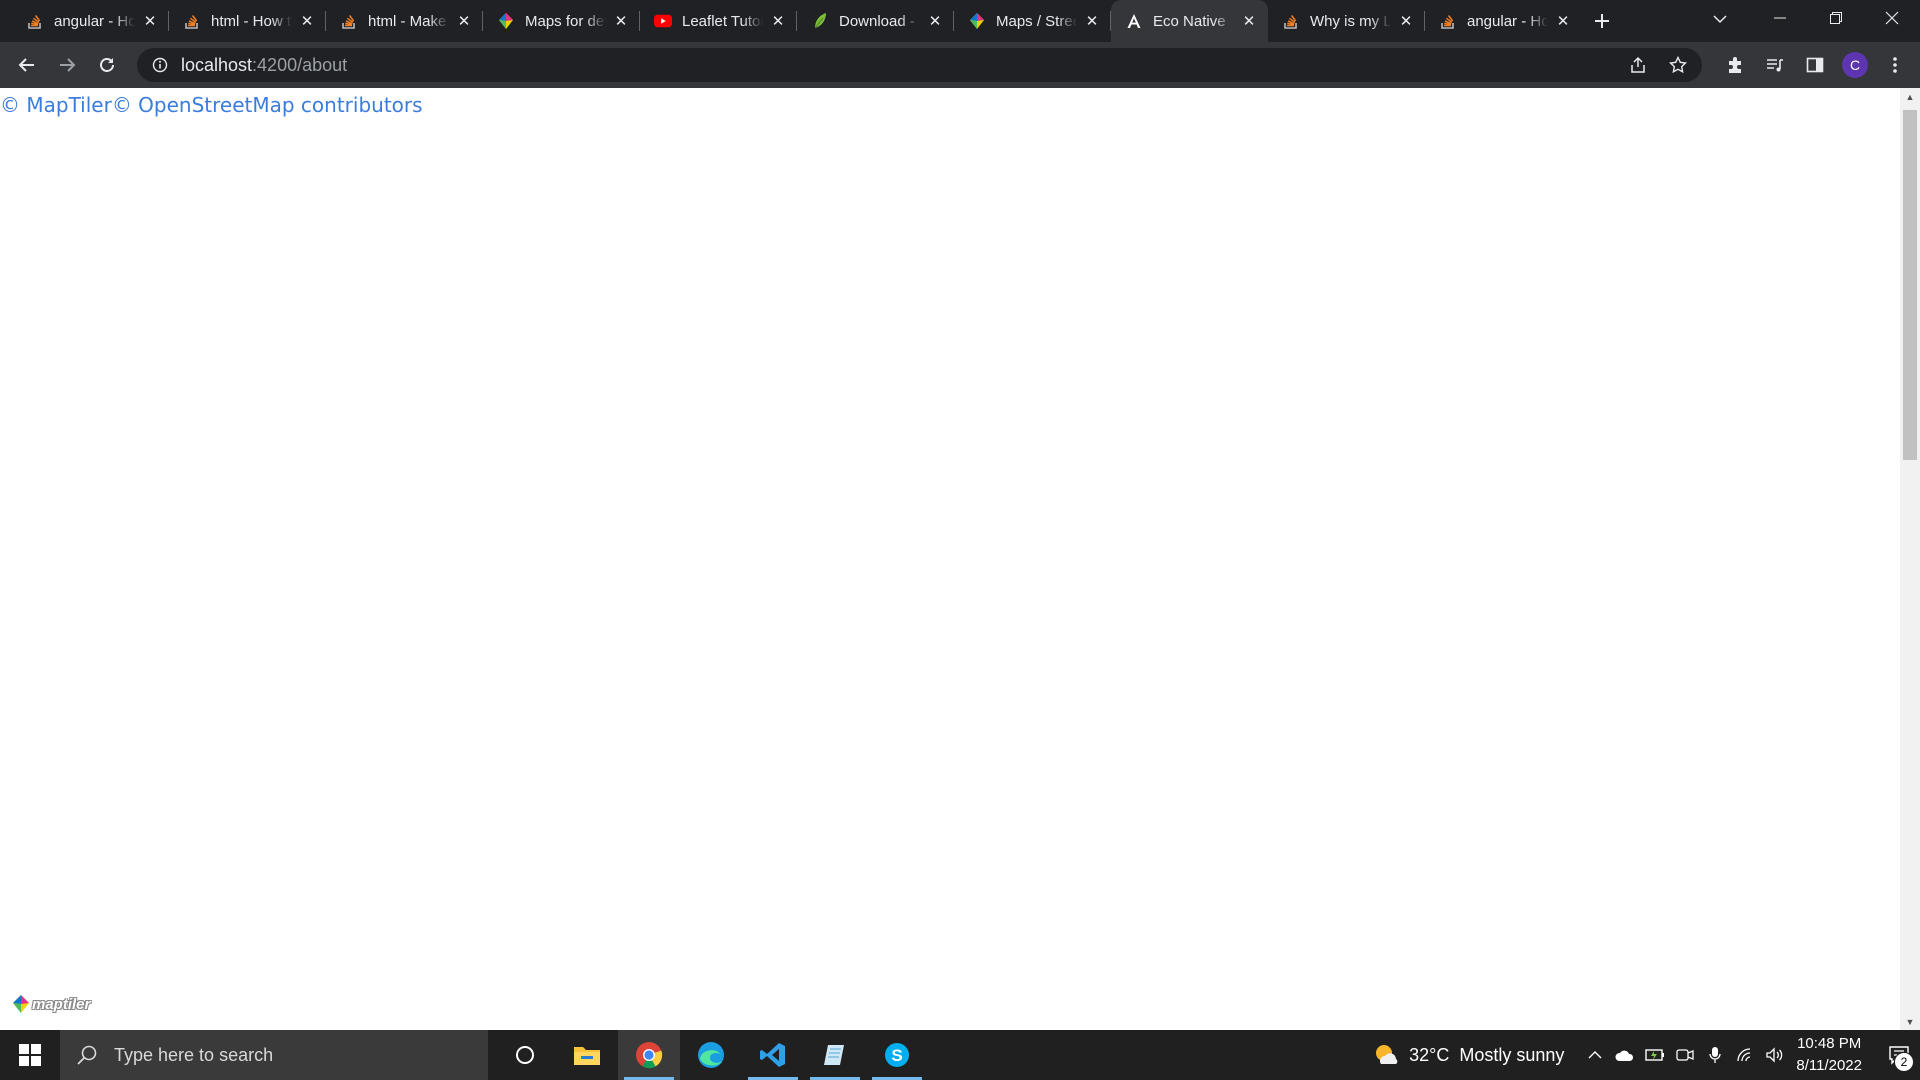  What do you see at coordinates (264, 65) in the screenshot?
I see `url-text: localhost:4200/about` at bounding box center [264, 65].